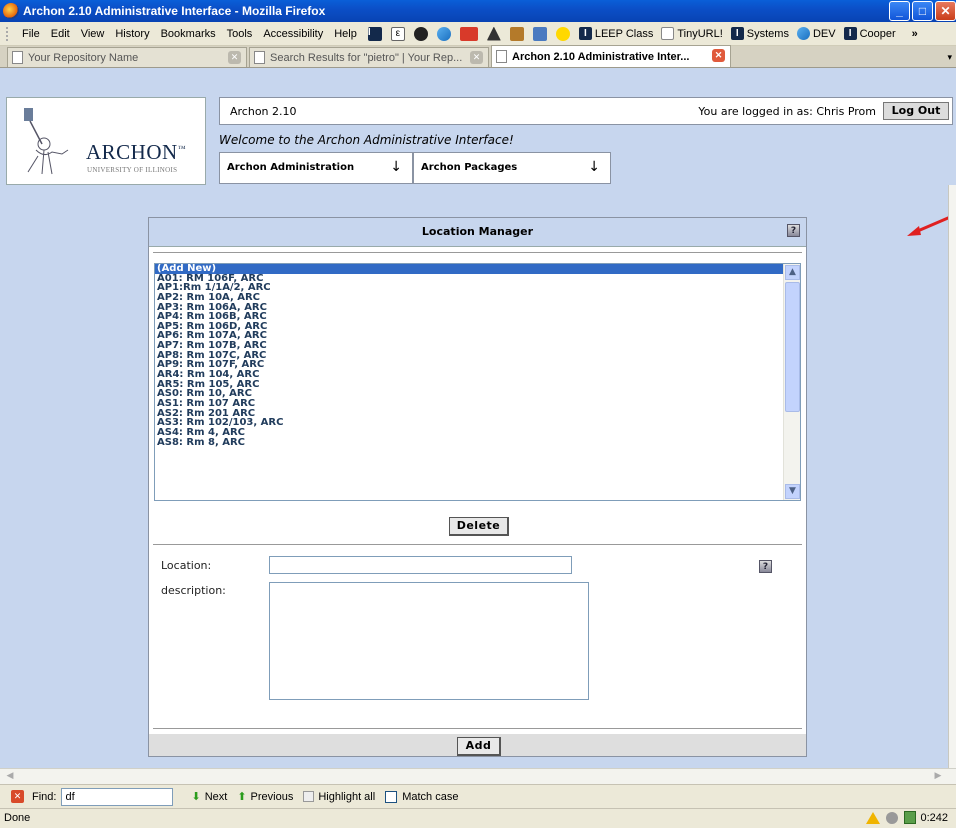  Describe the element at coordinates (316, 168) in the screenshot. I see `archon-administration-menu: Archon Administration ↓` at that location.